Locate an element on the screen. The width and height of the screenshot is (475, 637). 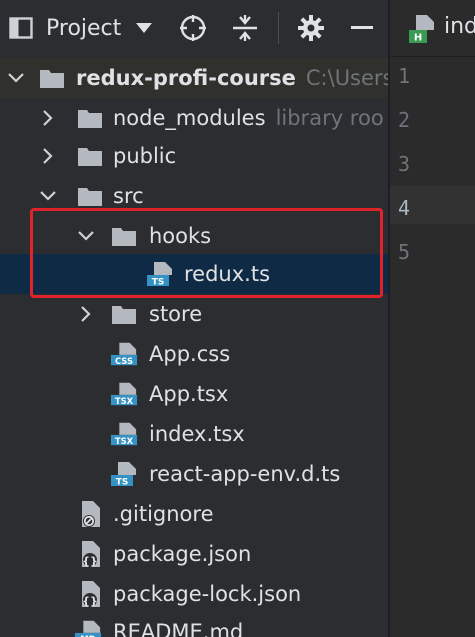
locate-crosshair-icon is located at coordinates (193, 28).